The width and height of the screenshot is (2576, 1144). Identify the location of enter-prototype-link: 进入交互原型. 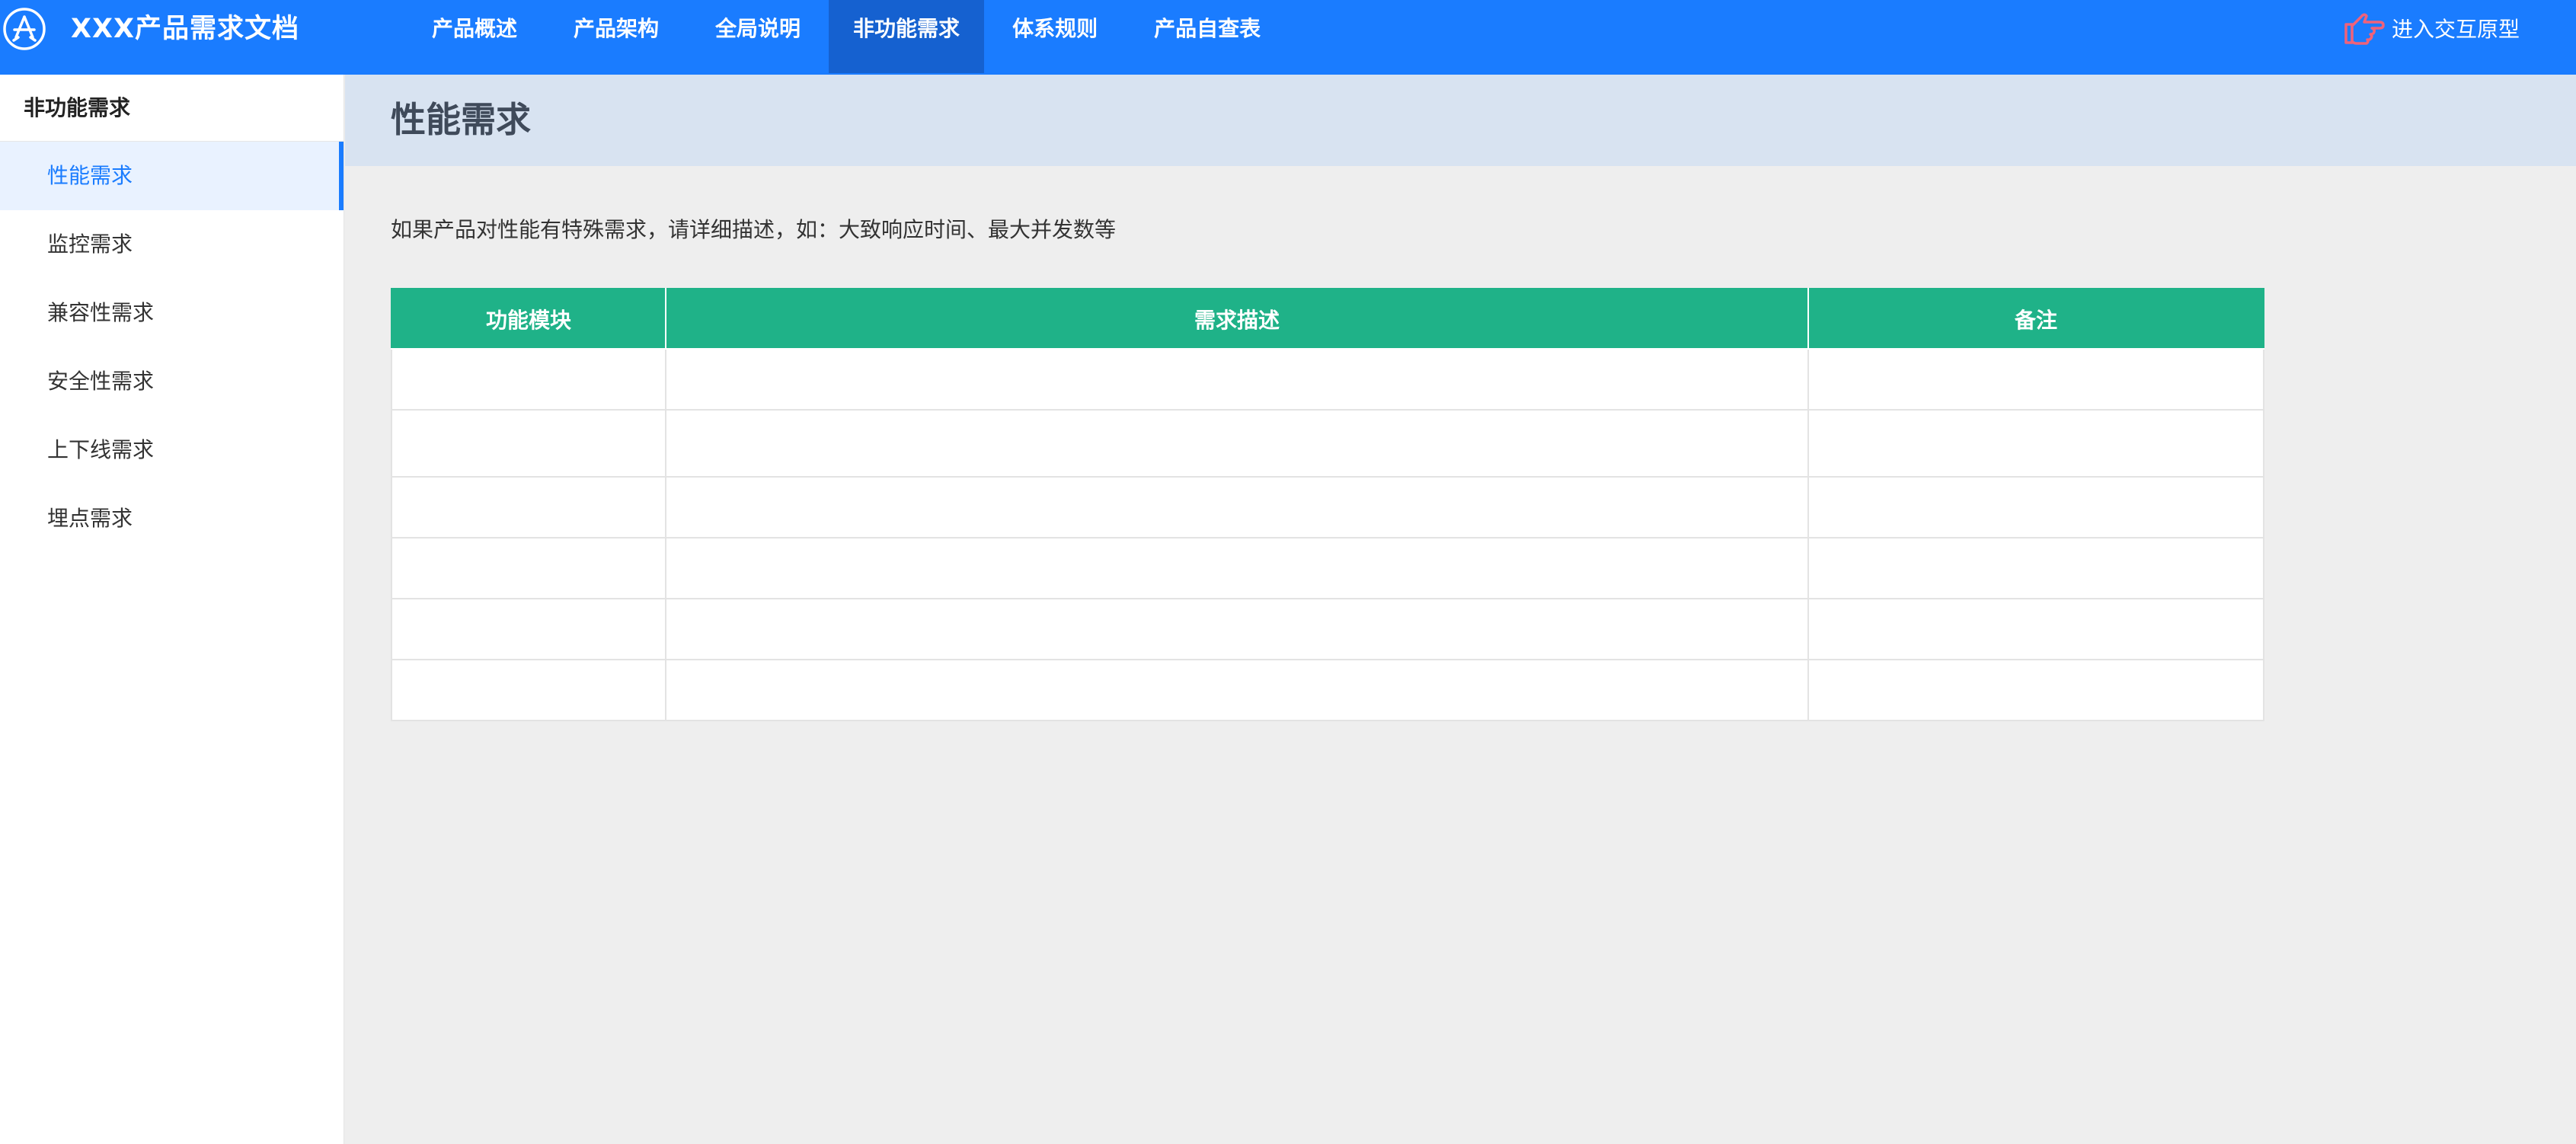
(2430, 28).